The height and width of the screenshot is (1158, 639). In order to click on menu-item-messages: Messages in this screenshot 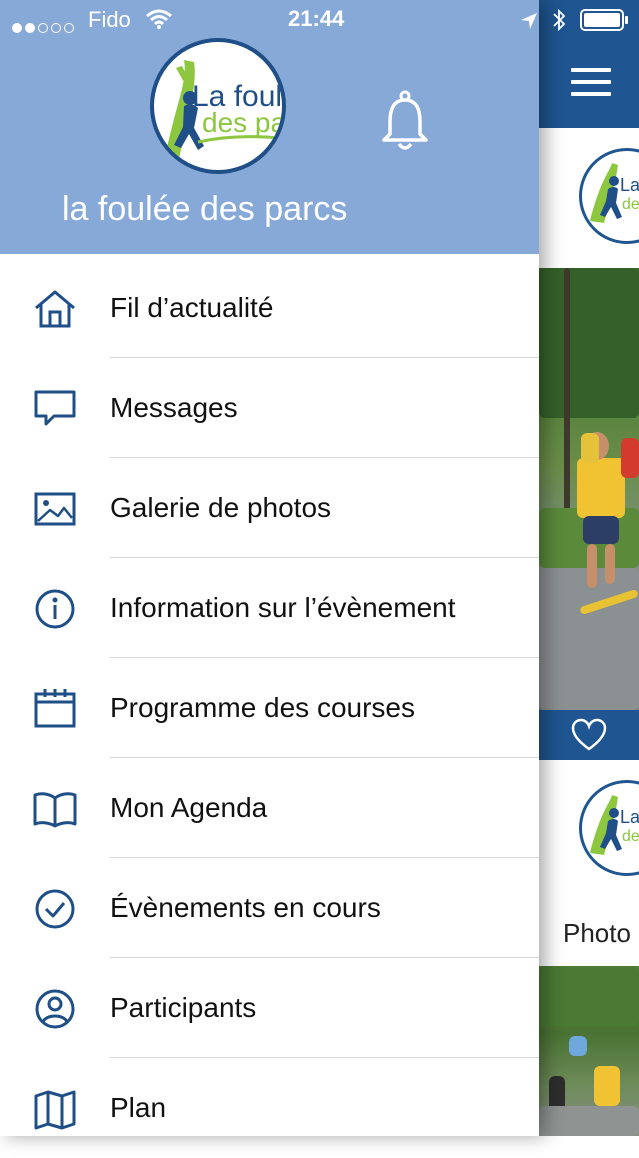, I will do `click(269, 408)`.